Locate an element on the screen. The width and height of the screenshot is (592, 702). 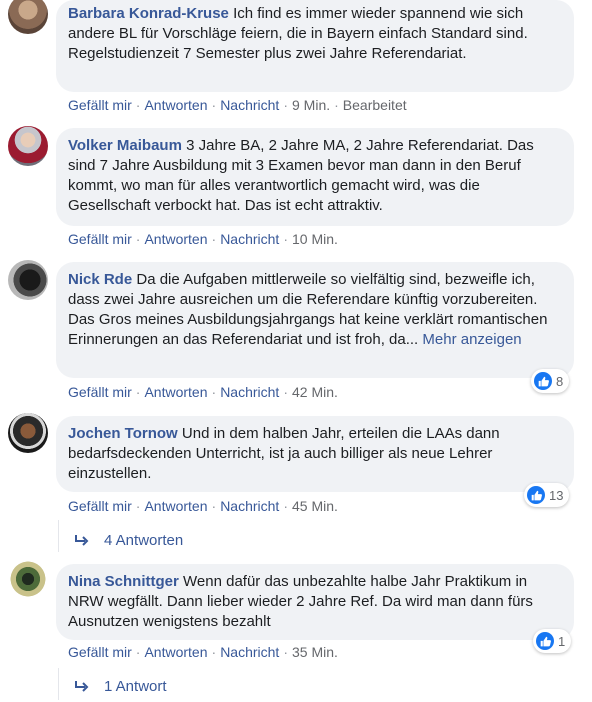
comment-author: Jochen Tornow is located at coordinates (123, 433).